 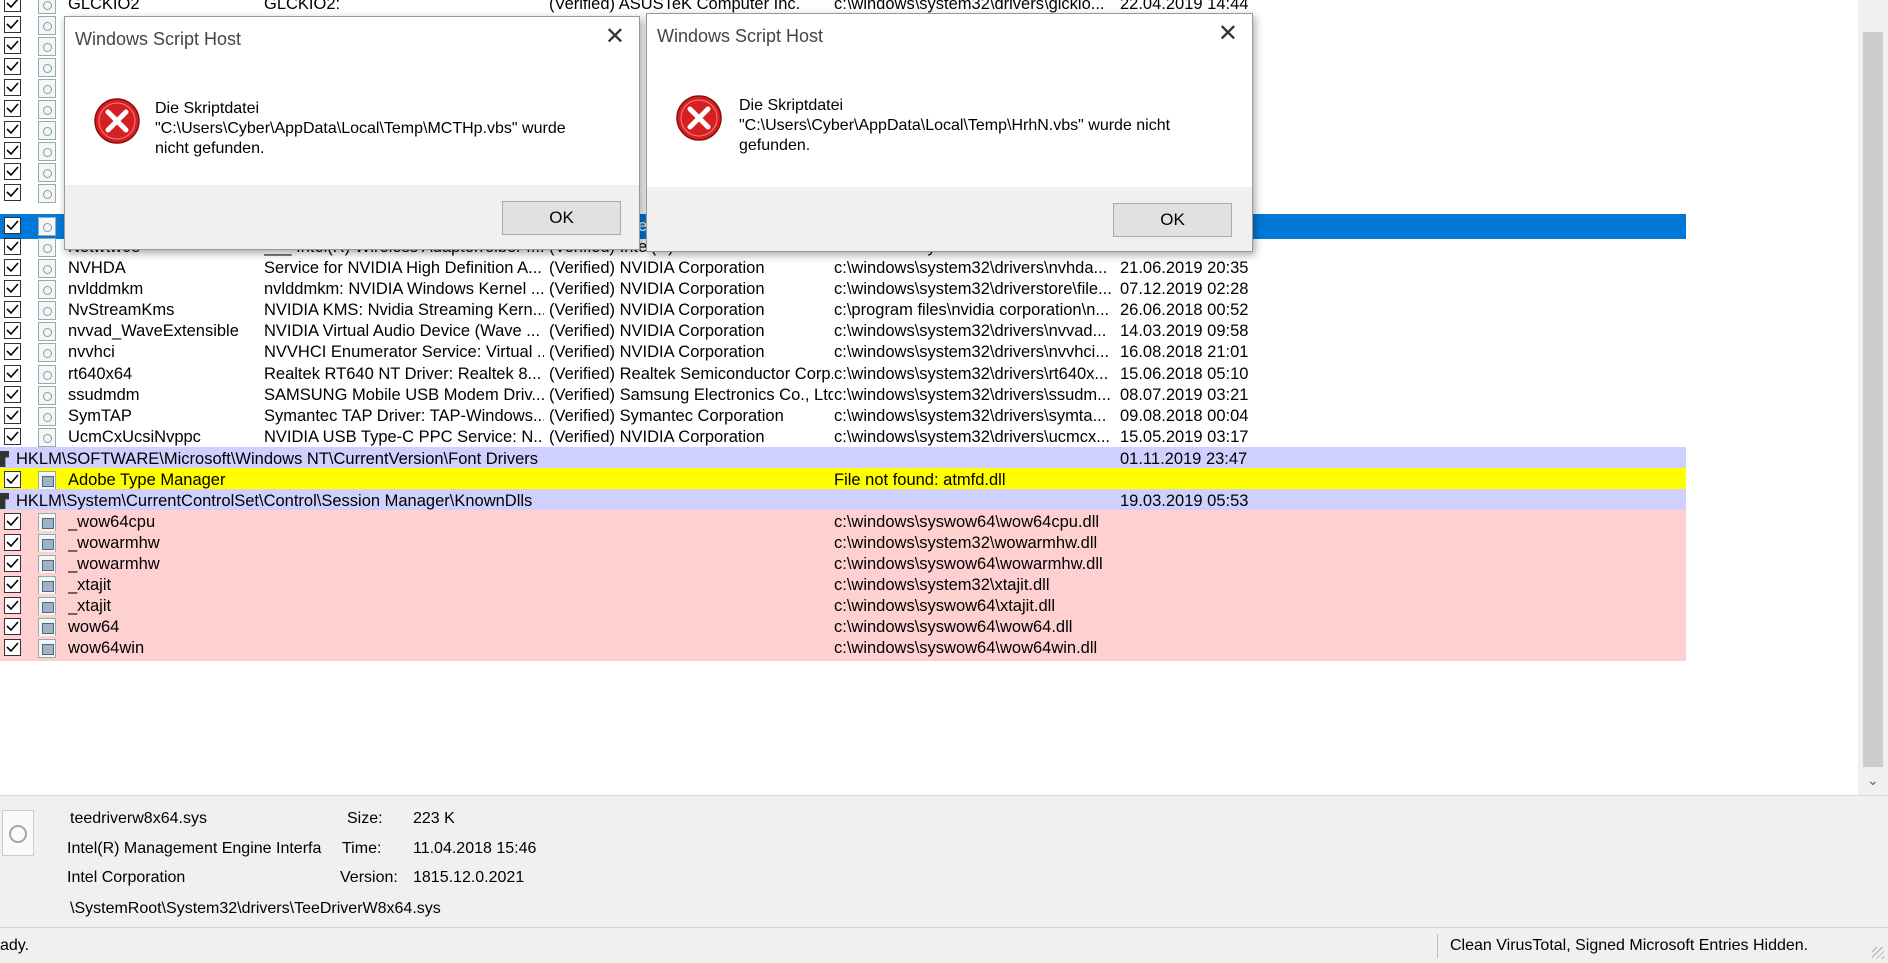 I want to click on vertical-scrollbar: ⌄, so click(x=1873, y=397).